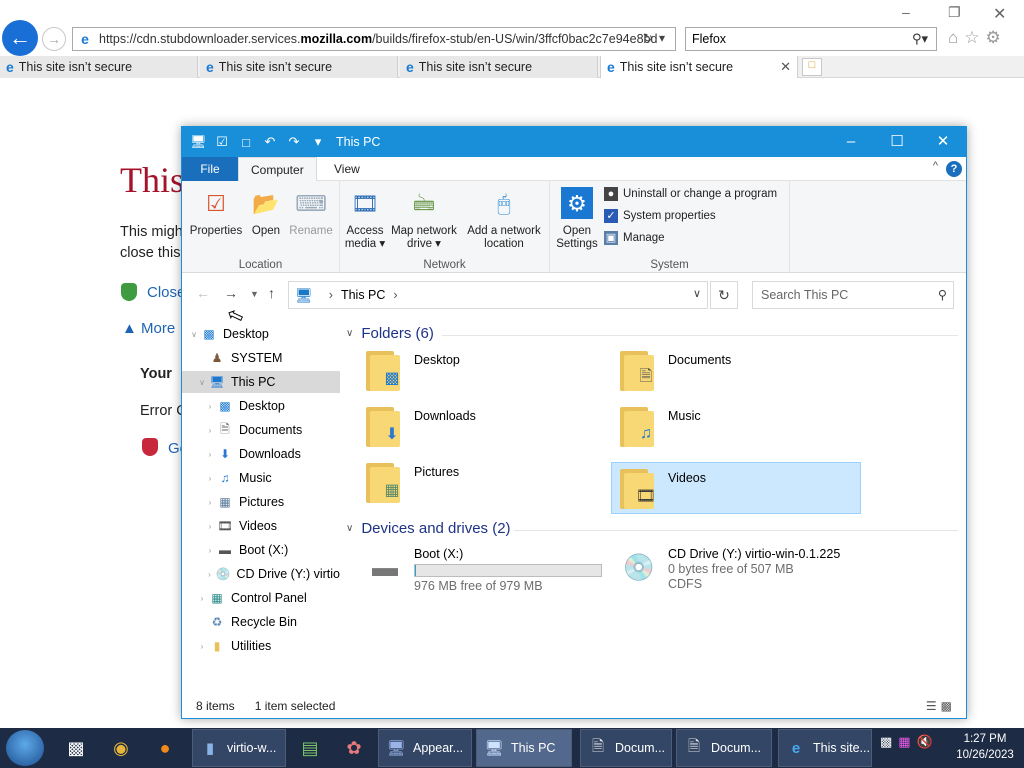 The height and width of the screenshot is (768, 1024). What do you see at coordinates (266, 212) in the screenshot?
I see `open-button: 📂 Open` at bounding box center [266, 212].